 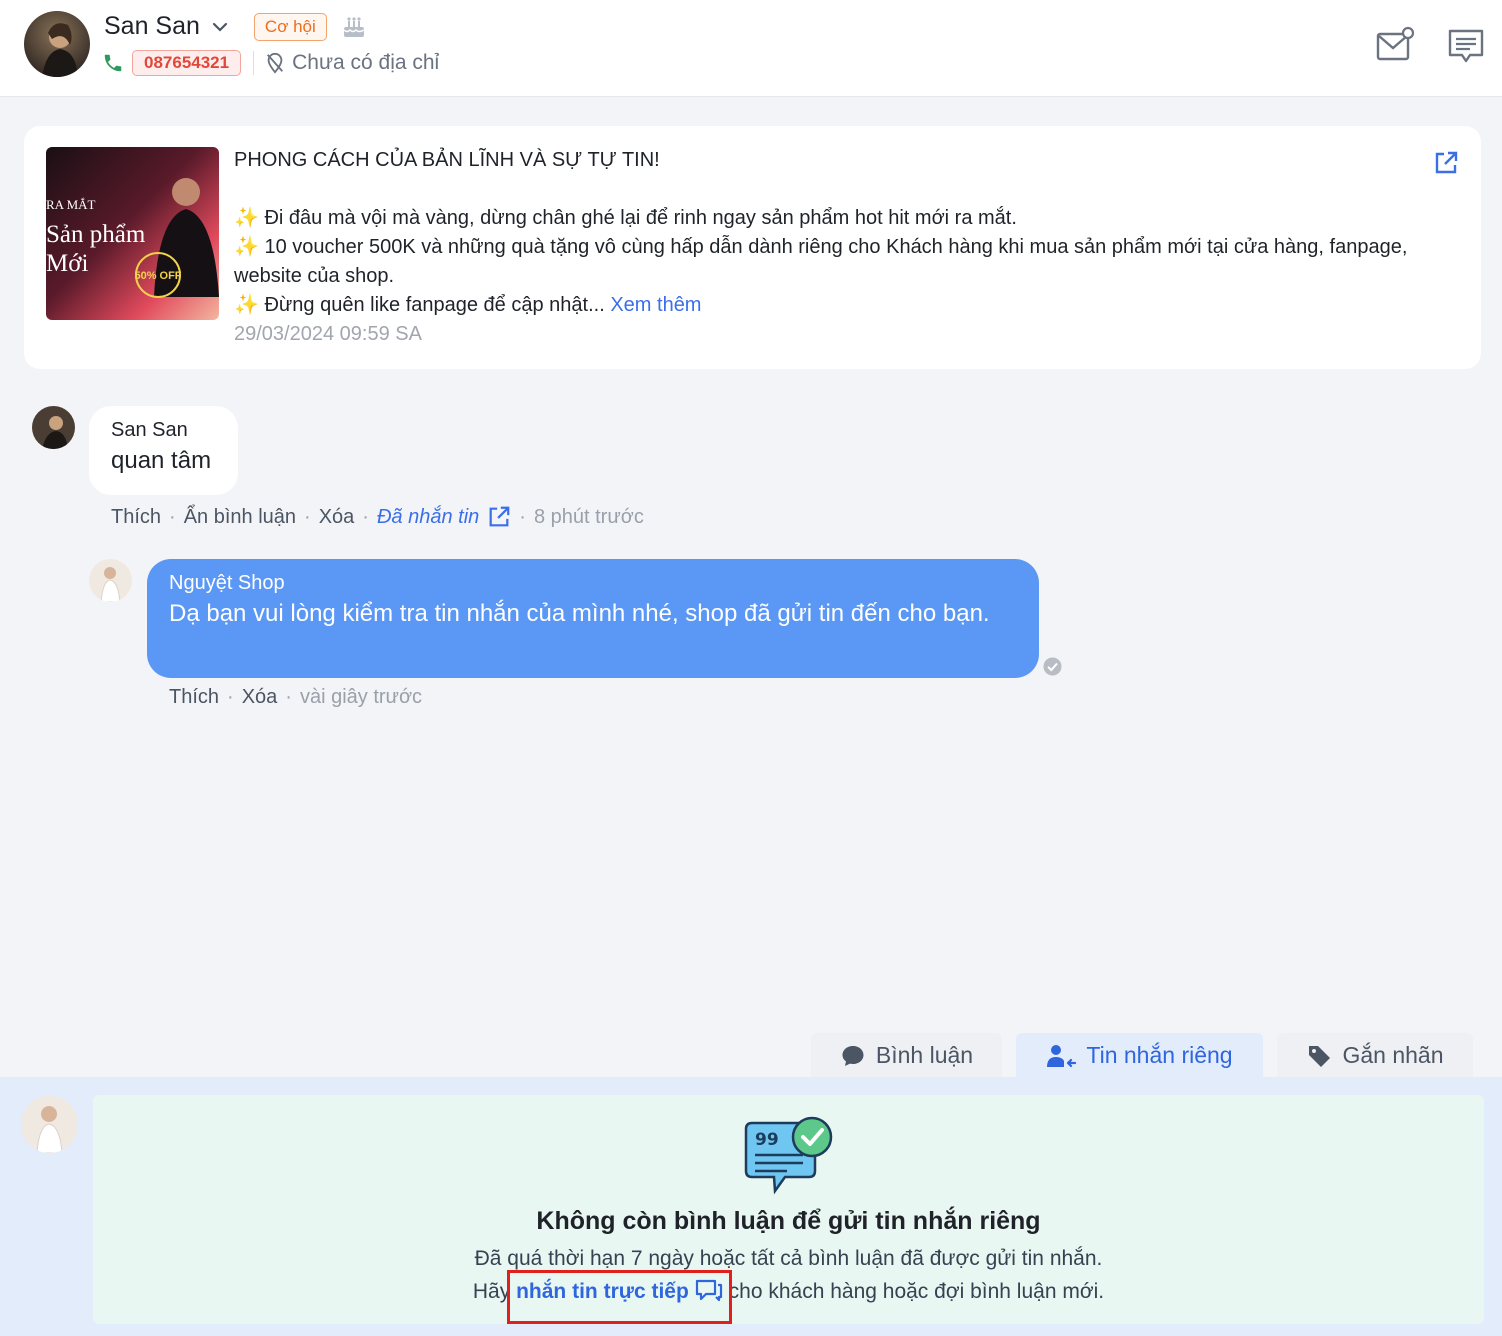 What do you see at coordinates (220, 27) in the screenshot?
I see `chevron-down-icon` at bounding box center [220, 27].